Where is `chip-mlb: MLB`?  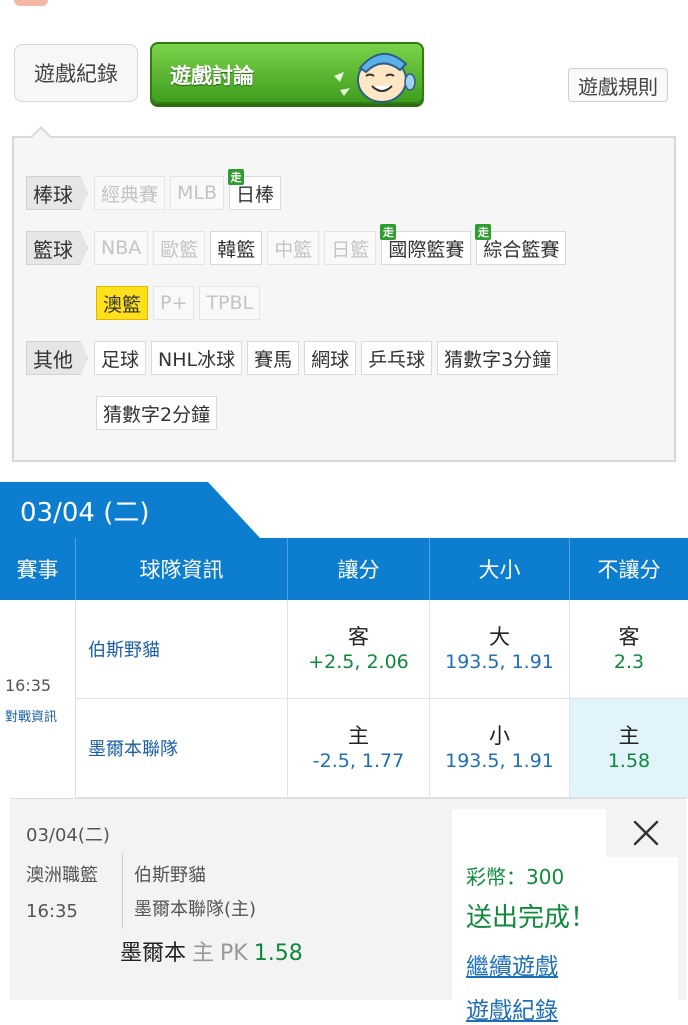 chip-mlb: MLB is located at coordinates (197, 193).